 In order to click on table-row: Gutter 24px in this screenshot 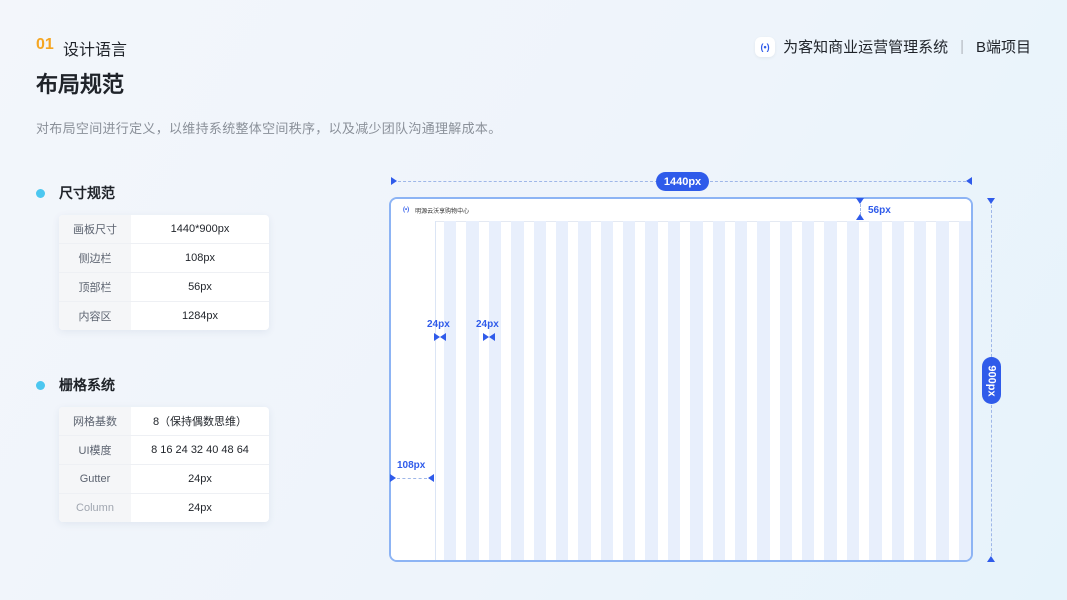, I will do `click(164, 479)`.